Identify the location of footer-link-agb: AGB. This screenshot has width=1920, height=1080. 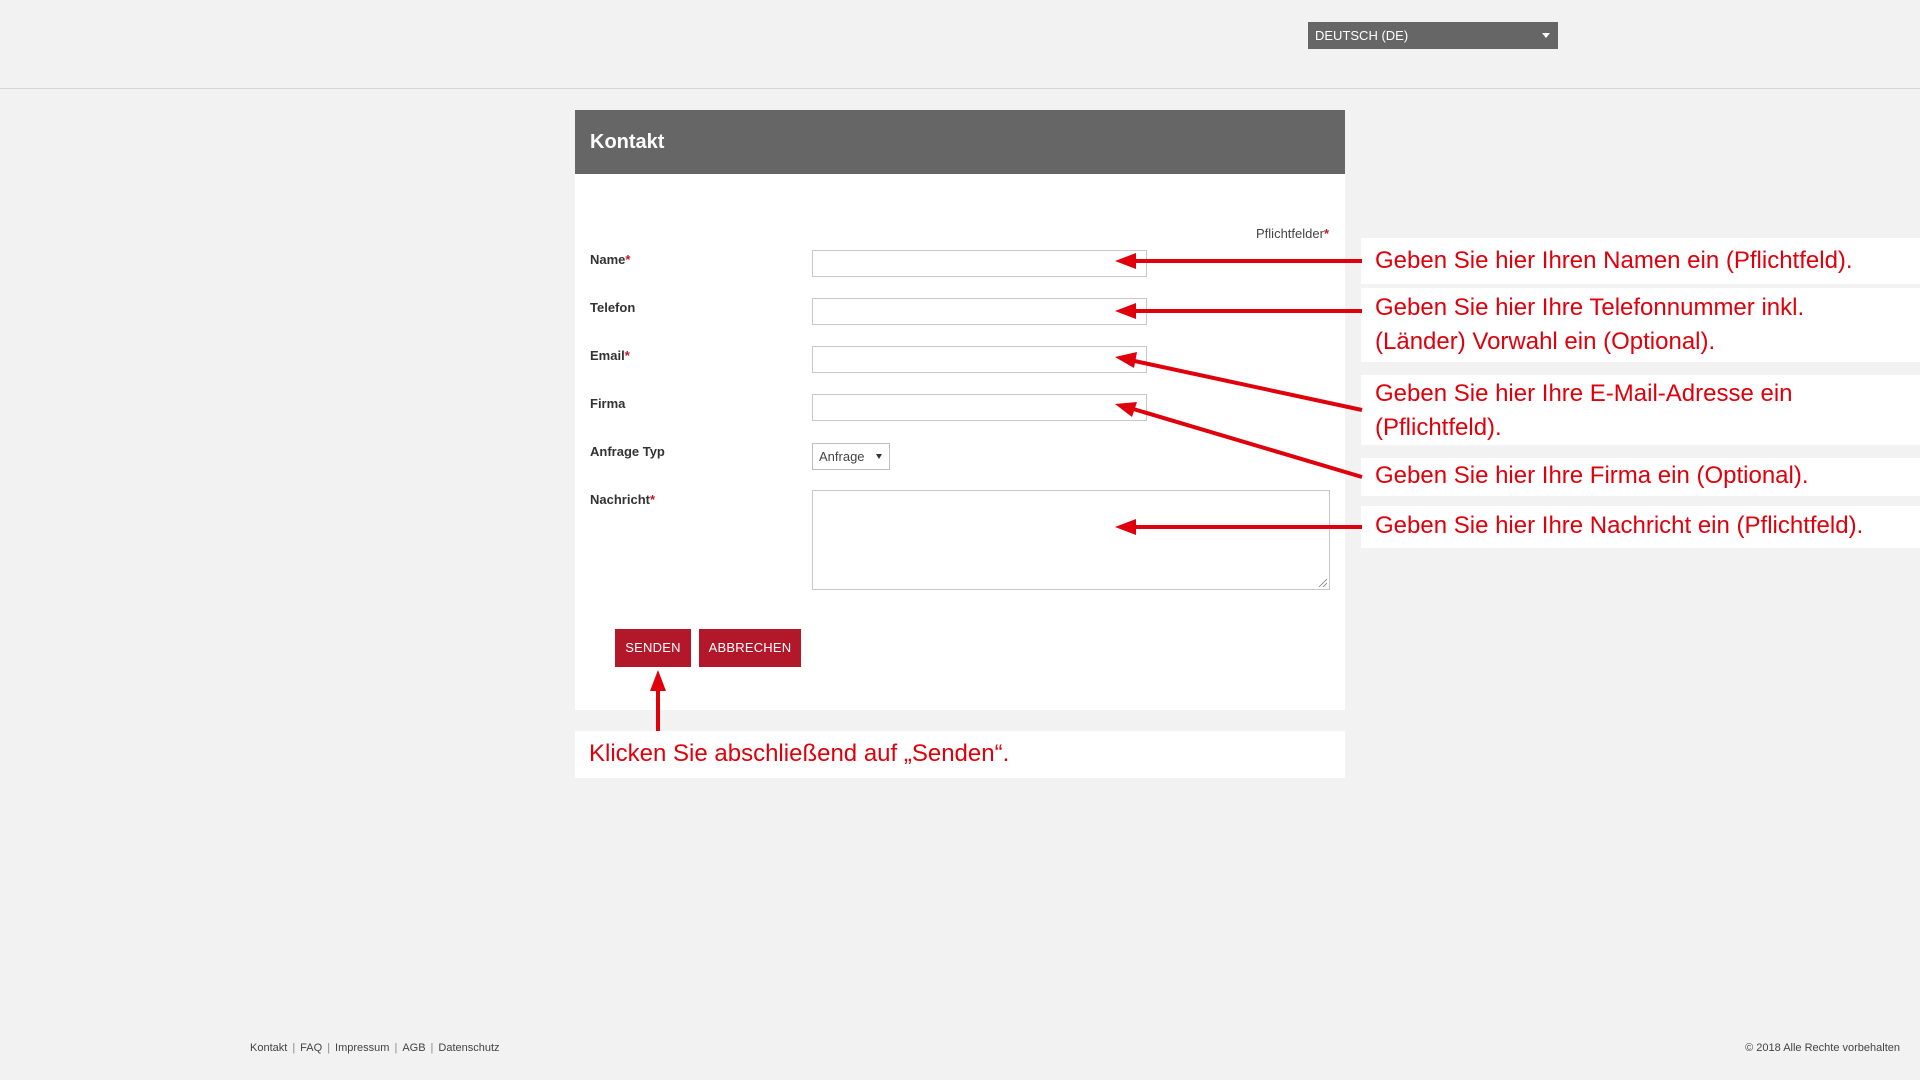
(413, 1048).